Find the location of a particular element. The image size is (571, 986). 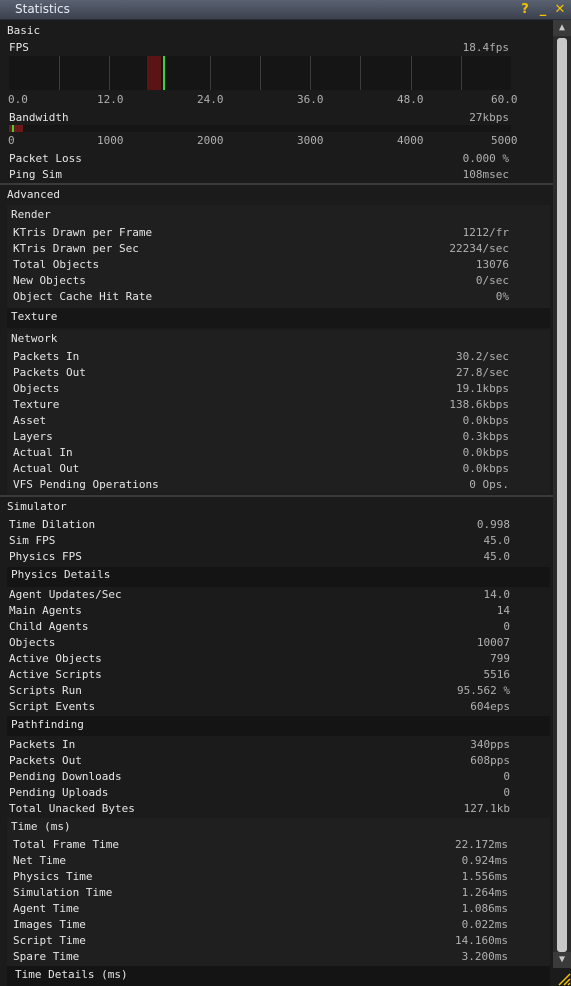

stat-value: 0.998 is located at coordinates (493, 524).